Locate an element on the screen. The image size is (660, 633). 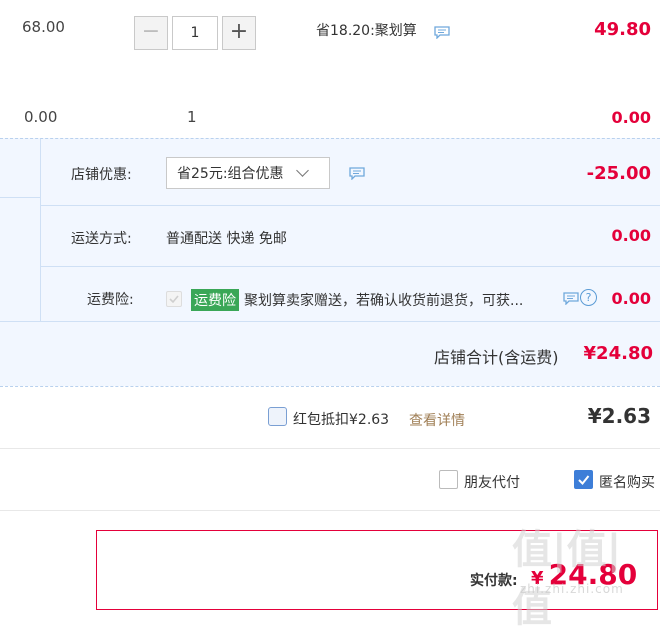
insurance-label: 运费险: is located at coordinates (110, 300).